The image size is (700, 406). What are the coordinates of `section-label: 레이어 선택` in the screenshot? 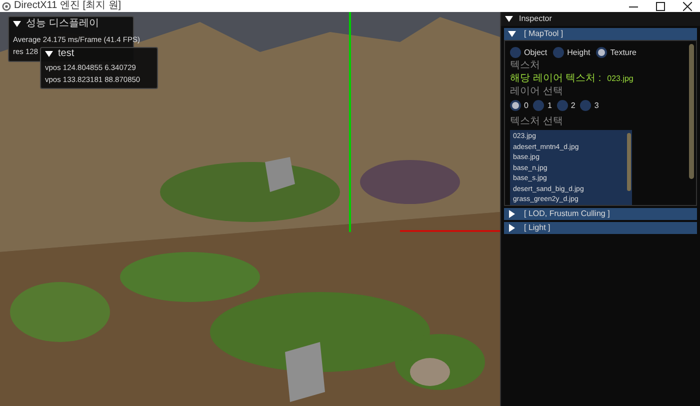 It's located at (537, 92).